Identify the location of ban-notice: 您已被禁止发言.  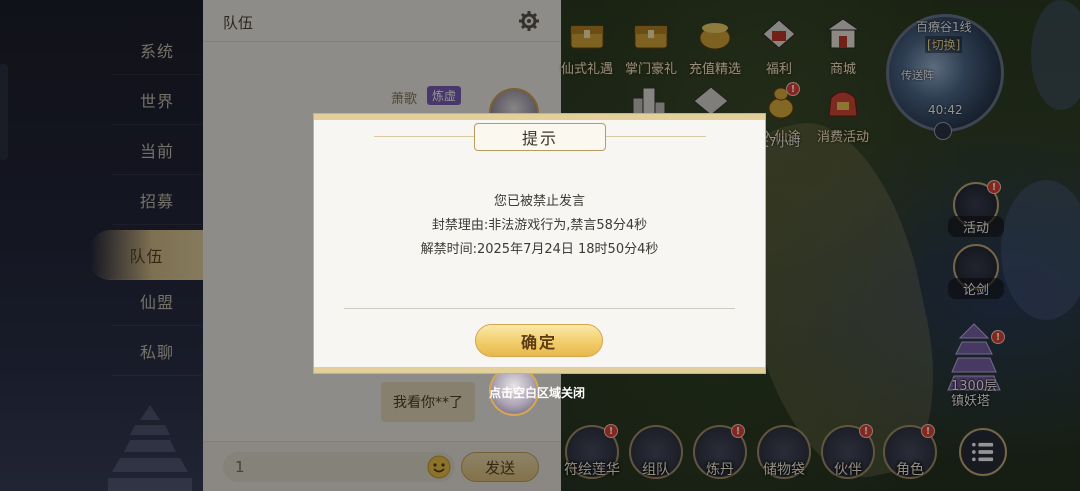
(539, 201).